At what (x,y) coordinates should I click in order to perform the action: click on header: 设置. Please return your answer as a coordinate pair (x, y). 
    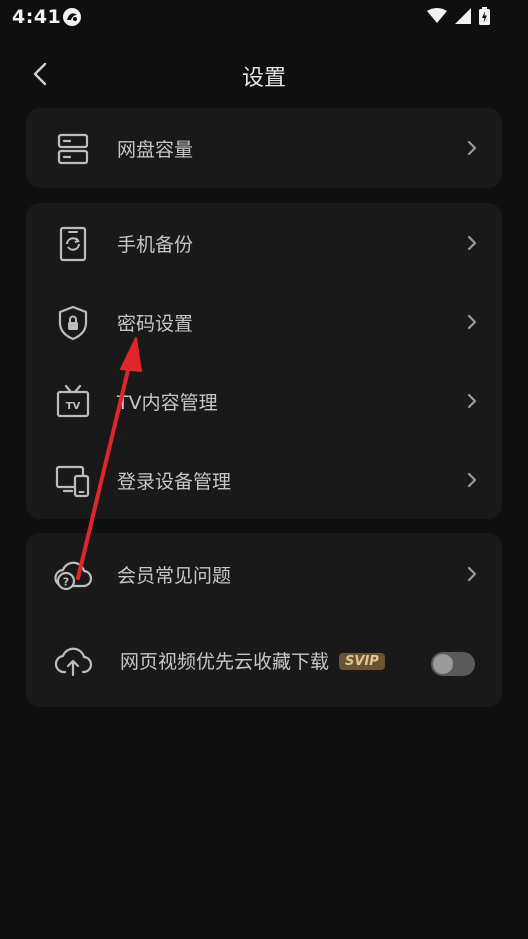
    Looking at the image, I should click on (264, 74).